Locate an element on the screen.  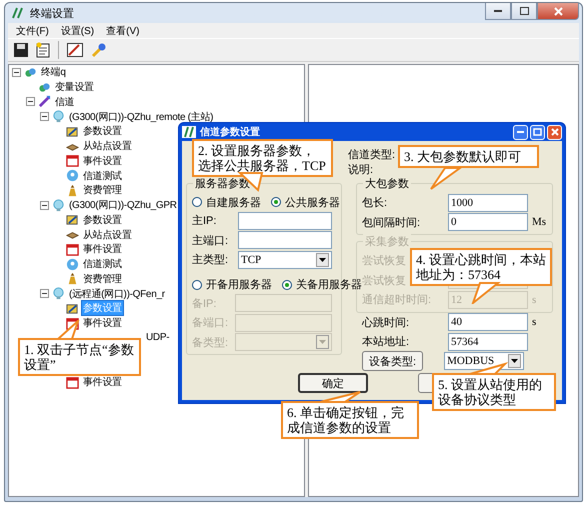
field-label: 备IP: is located at coordinates (204, 303).